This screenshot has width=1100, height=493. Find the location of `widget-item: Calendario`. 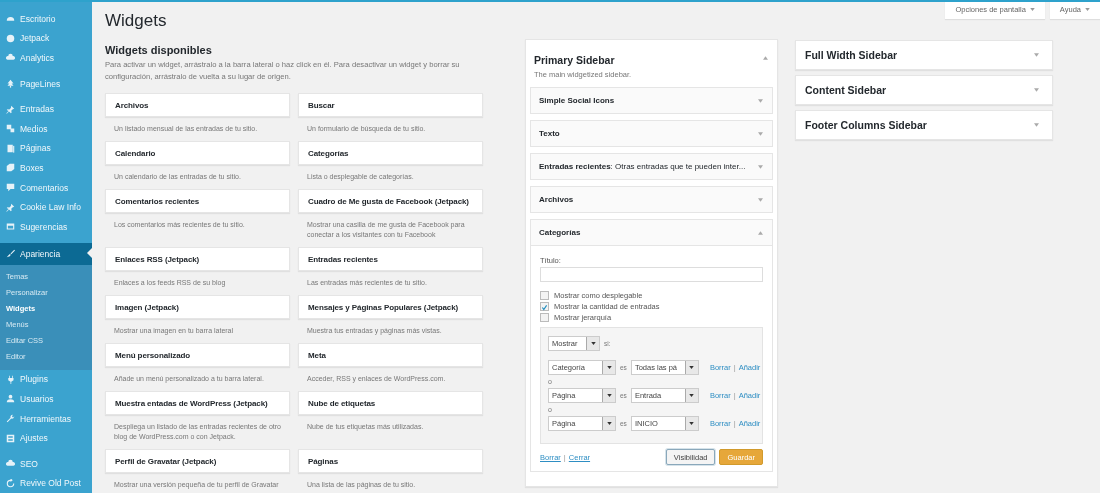

widget-item: Calendario is located at coordinates (197, 153).